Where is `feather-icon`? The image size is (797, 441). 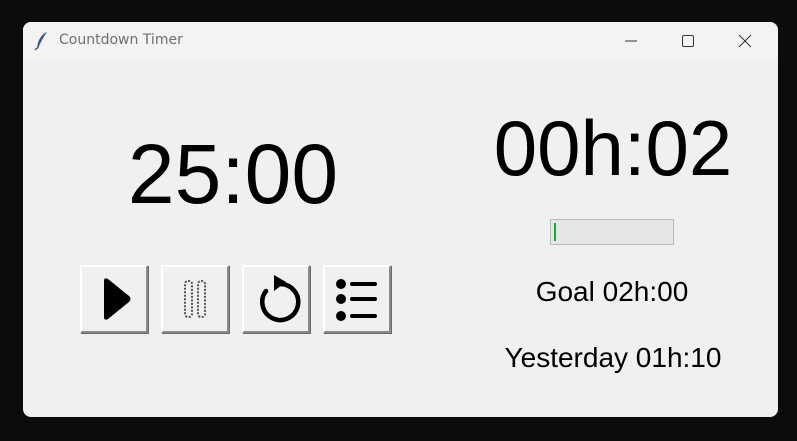 feather-icon is located at coordinates (40, 41).